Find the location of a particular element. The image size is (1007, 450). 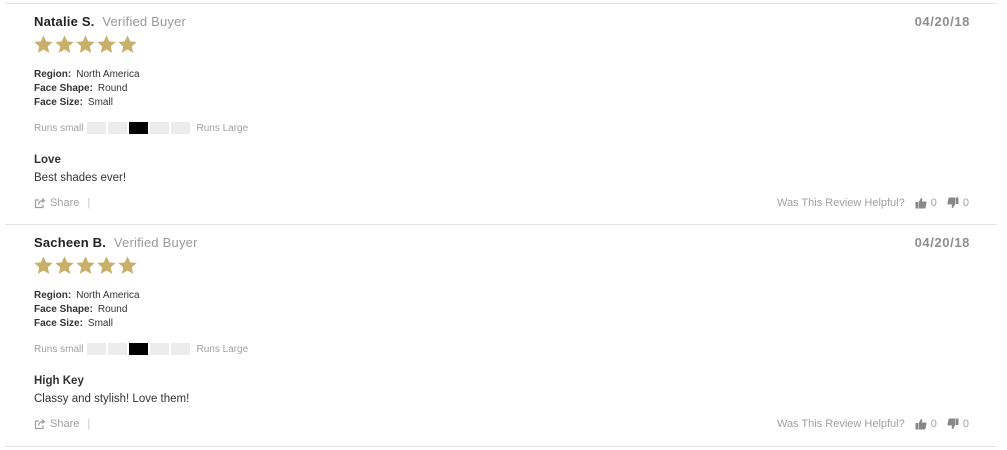

reviewer-line: Natalie S. Verified Buyer is located at coordinates (110, 21).